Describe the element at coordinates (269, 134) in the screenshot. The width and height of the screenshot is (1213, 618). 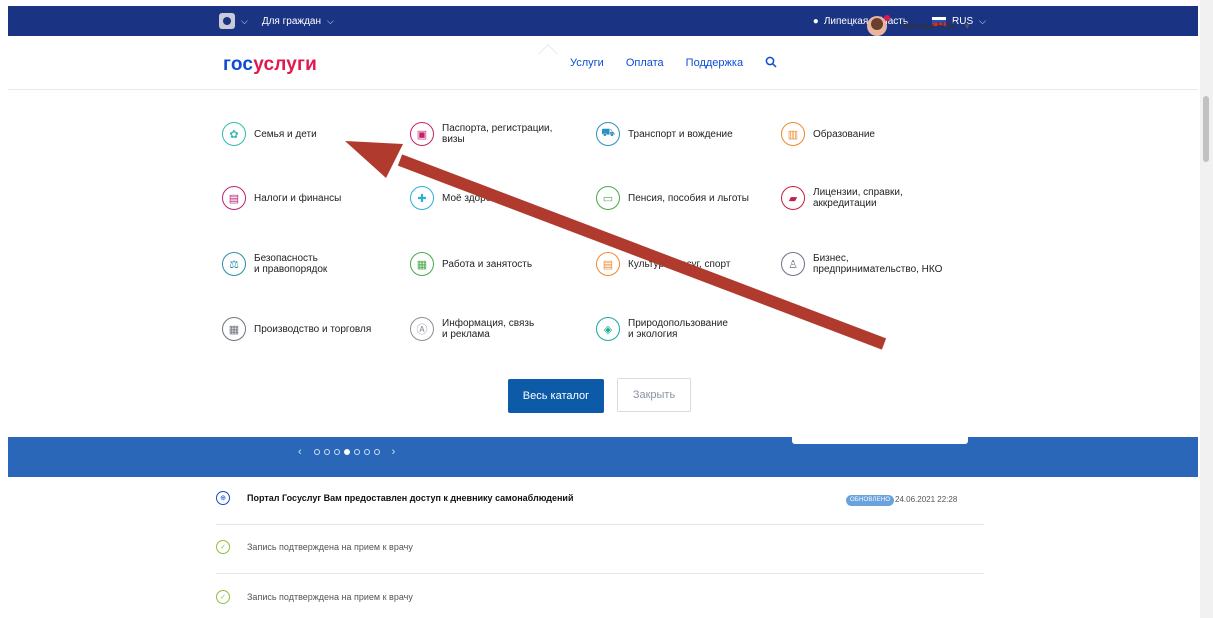
I see `catalog-item-family: ✿ Семья и дети` at that location.